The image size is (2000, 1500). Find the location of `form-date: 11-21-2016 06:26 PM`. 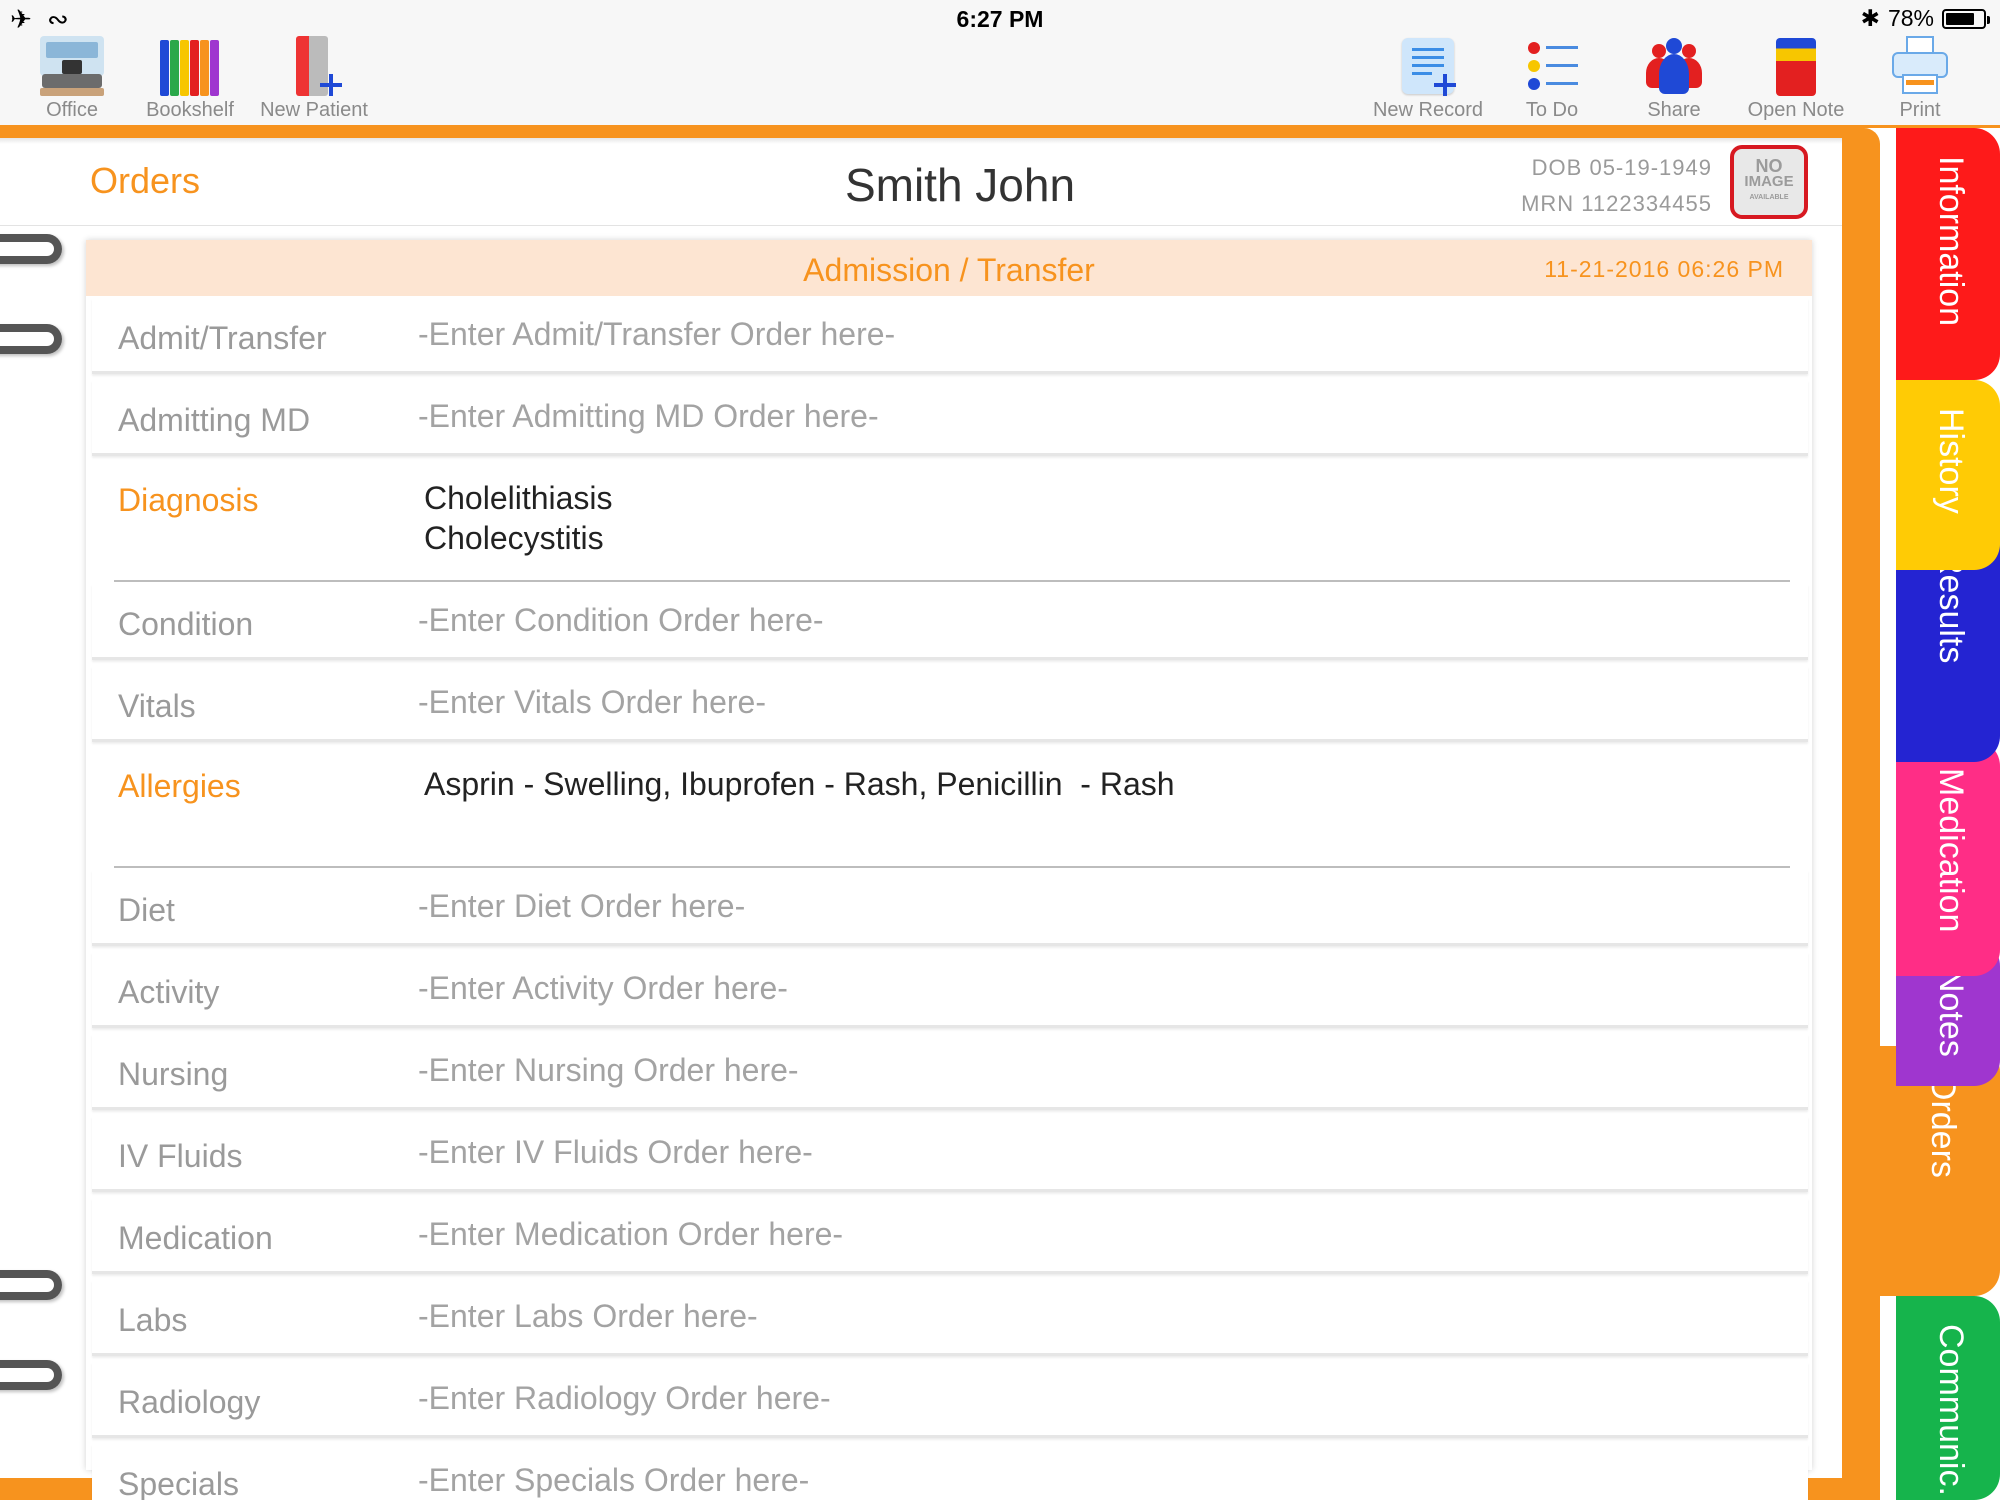

form-date: 11-21-2016 06:26 PM is located at coordinates (1664, 269).